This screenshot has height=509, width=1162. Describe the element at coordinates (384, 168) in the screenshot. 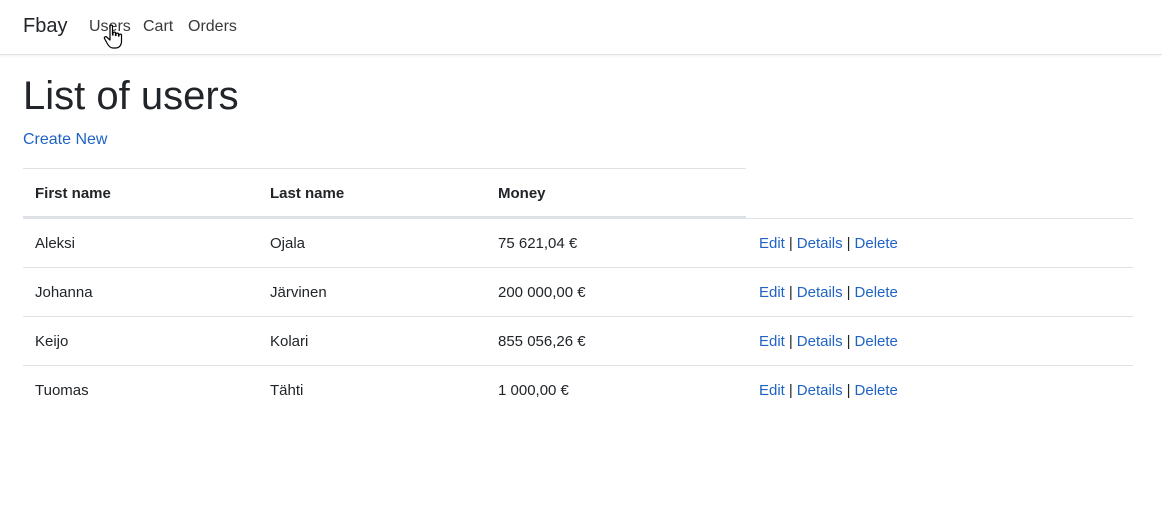

I see `table-header-top-border` at that location.